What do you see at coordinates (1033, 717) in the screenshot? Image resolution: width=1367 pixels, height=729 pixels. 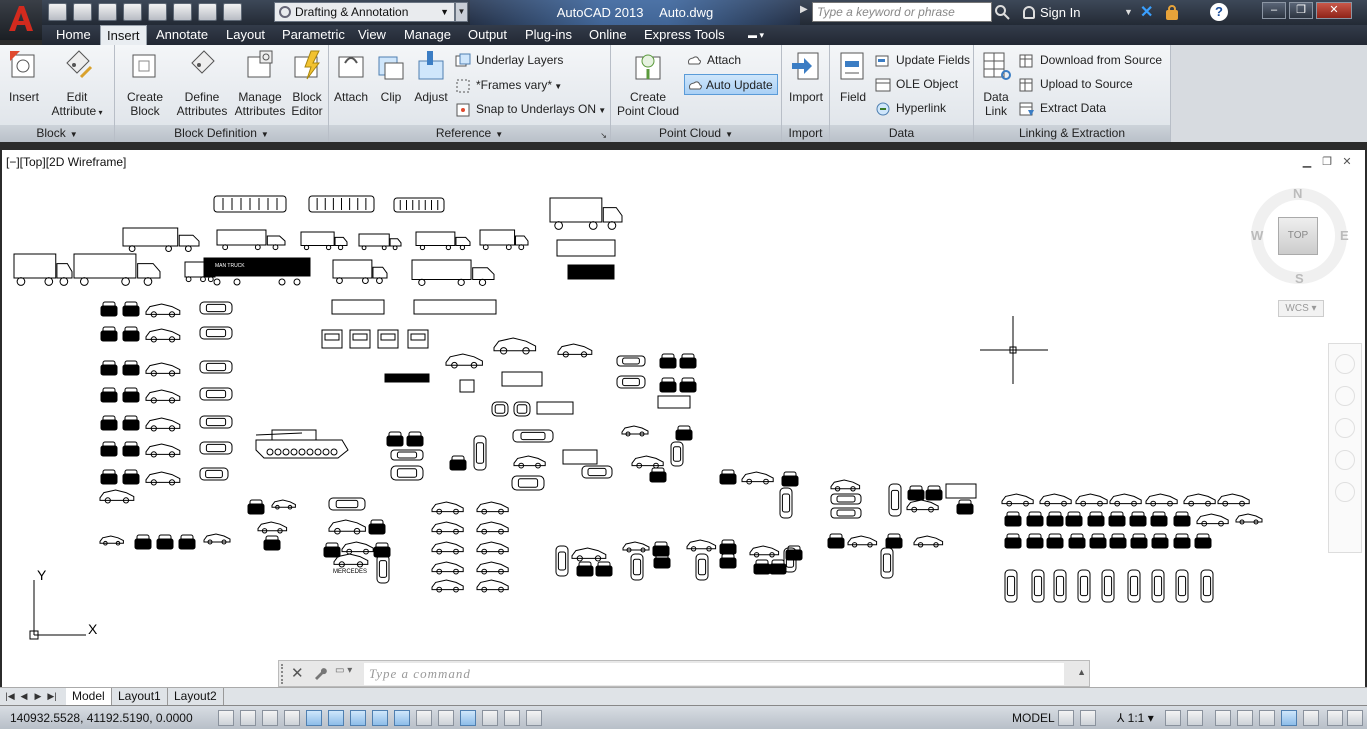 I see `model-space-toggle: MODEL` at bounding box center [1033, 717].